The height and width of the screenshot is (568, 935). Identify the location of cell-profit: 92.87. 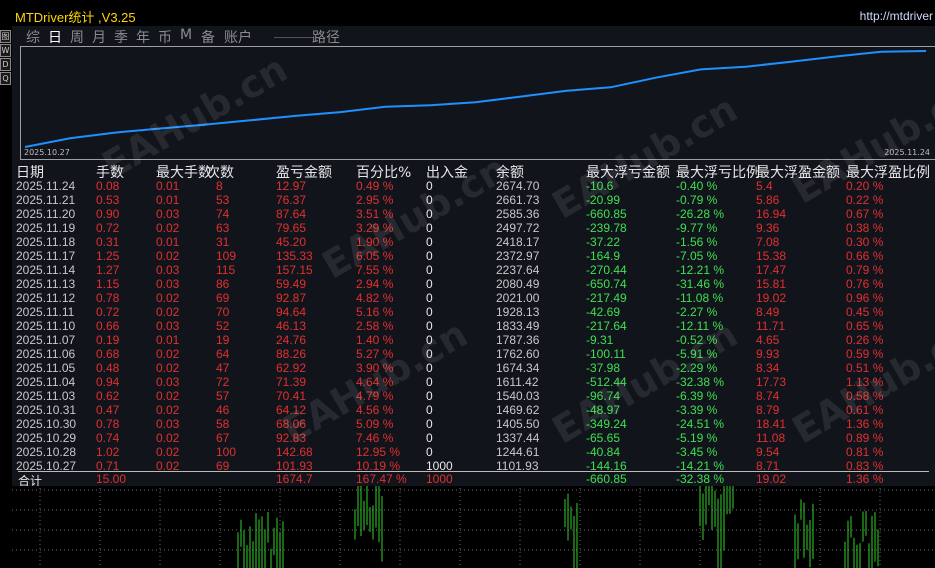
(291, 298).